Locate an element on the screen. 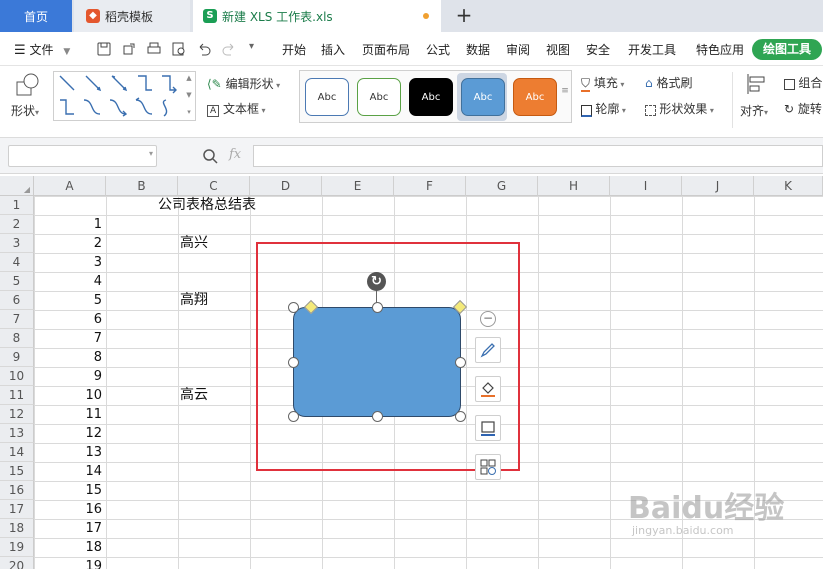 This screenshot has height=569, width=823. row-header-5: 5 is located at coordinates (17, 281).